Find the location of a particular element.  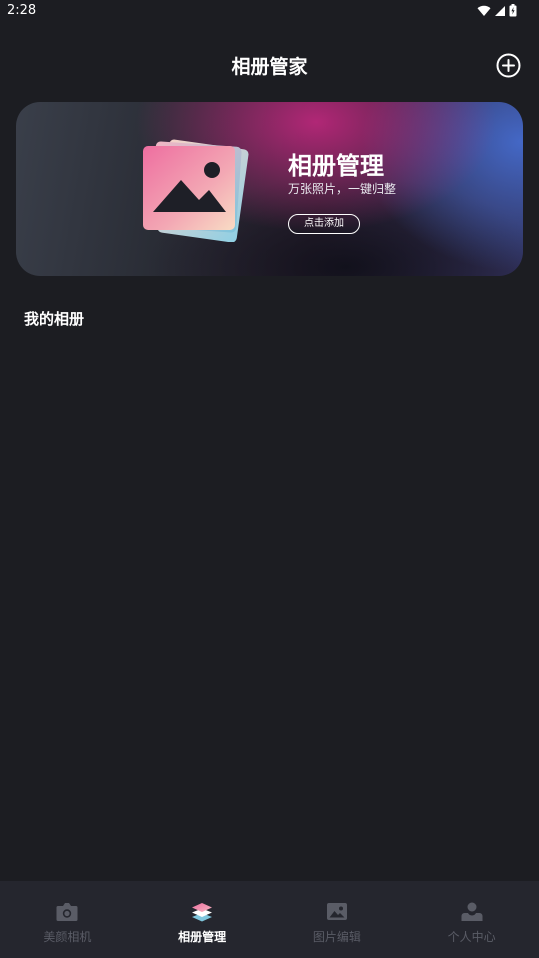

status-icons is located at coordinates (497, 10).